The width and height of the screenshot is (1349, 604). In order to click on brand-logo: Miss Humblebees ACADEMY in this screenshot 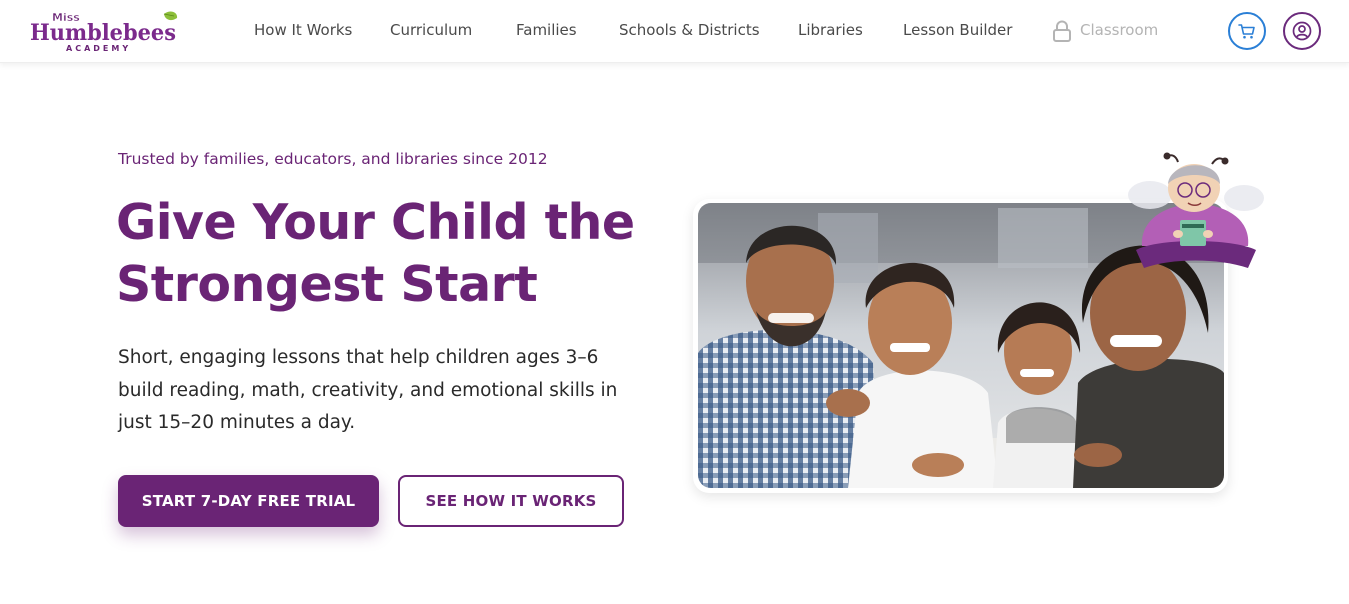, I will do `click(104, 32)`.